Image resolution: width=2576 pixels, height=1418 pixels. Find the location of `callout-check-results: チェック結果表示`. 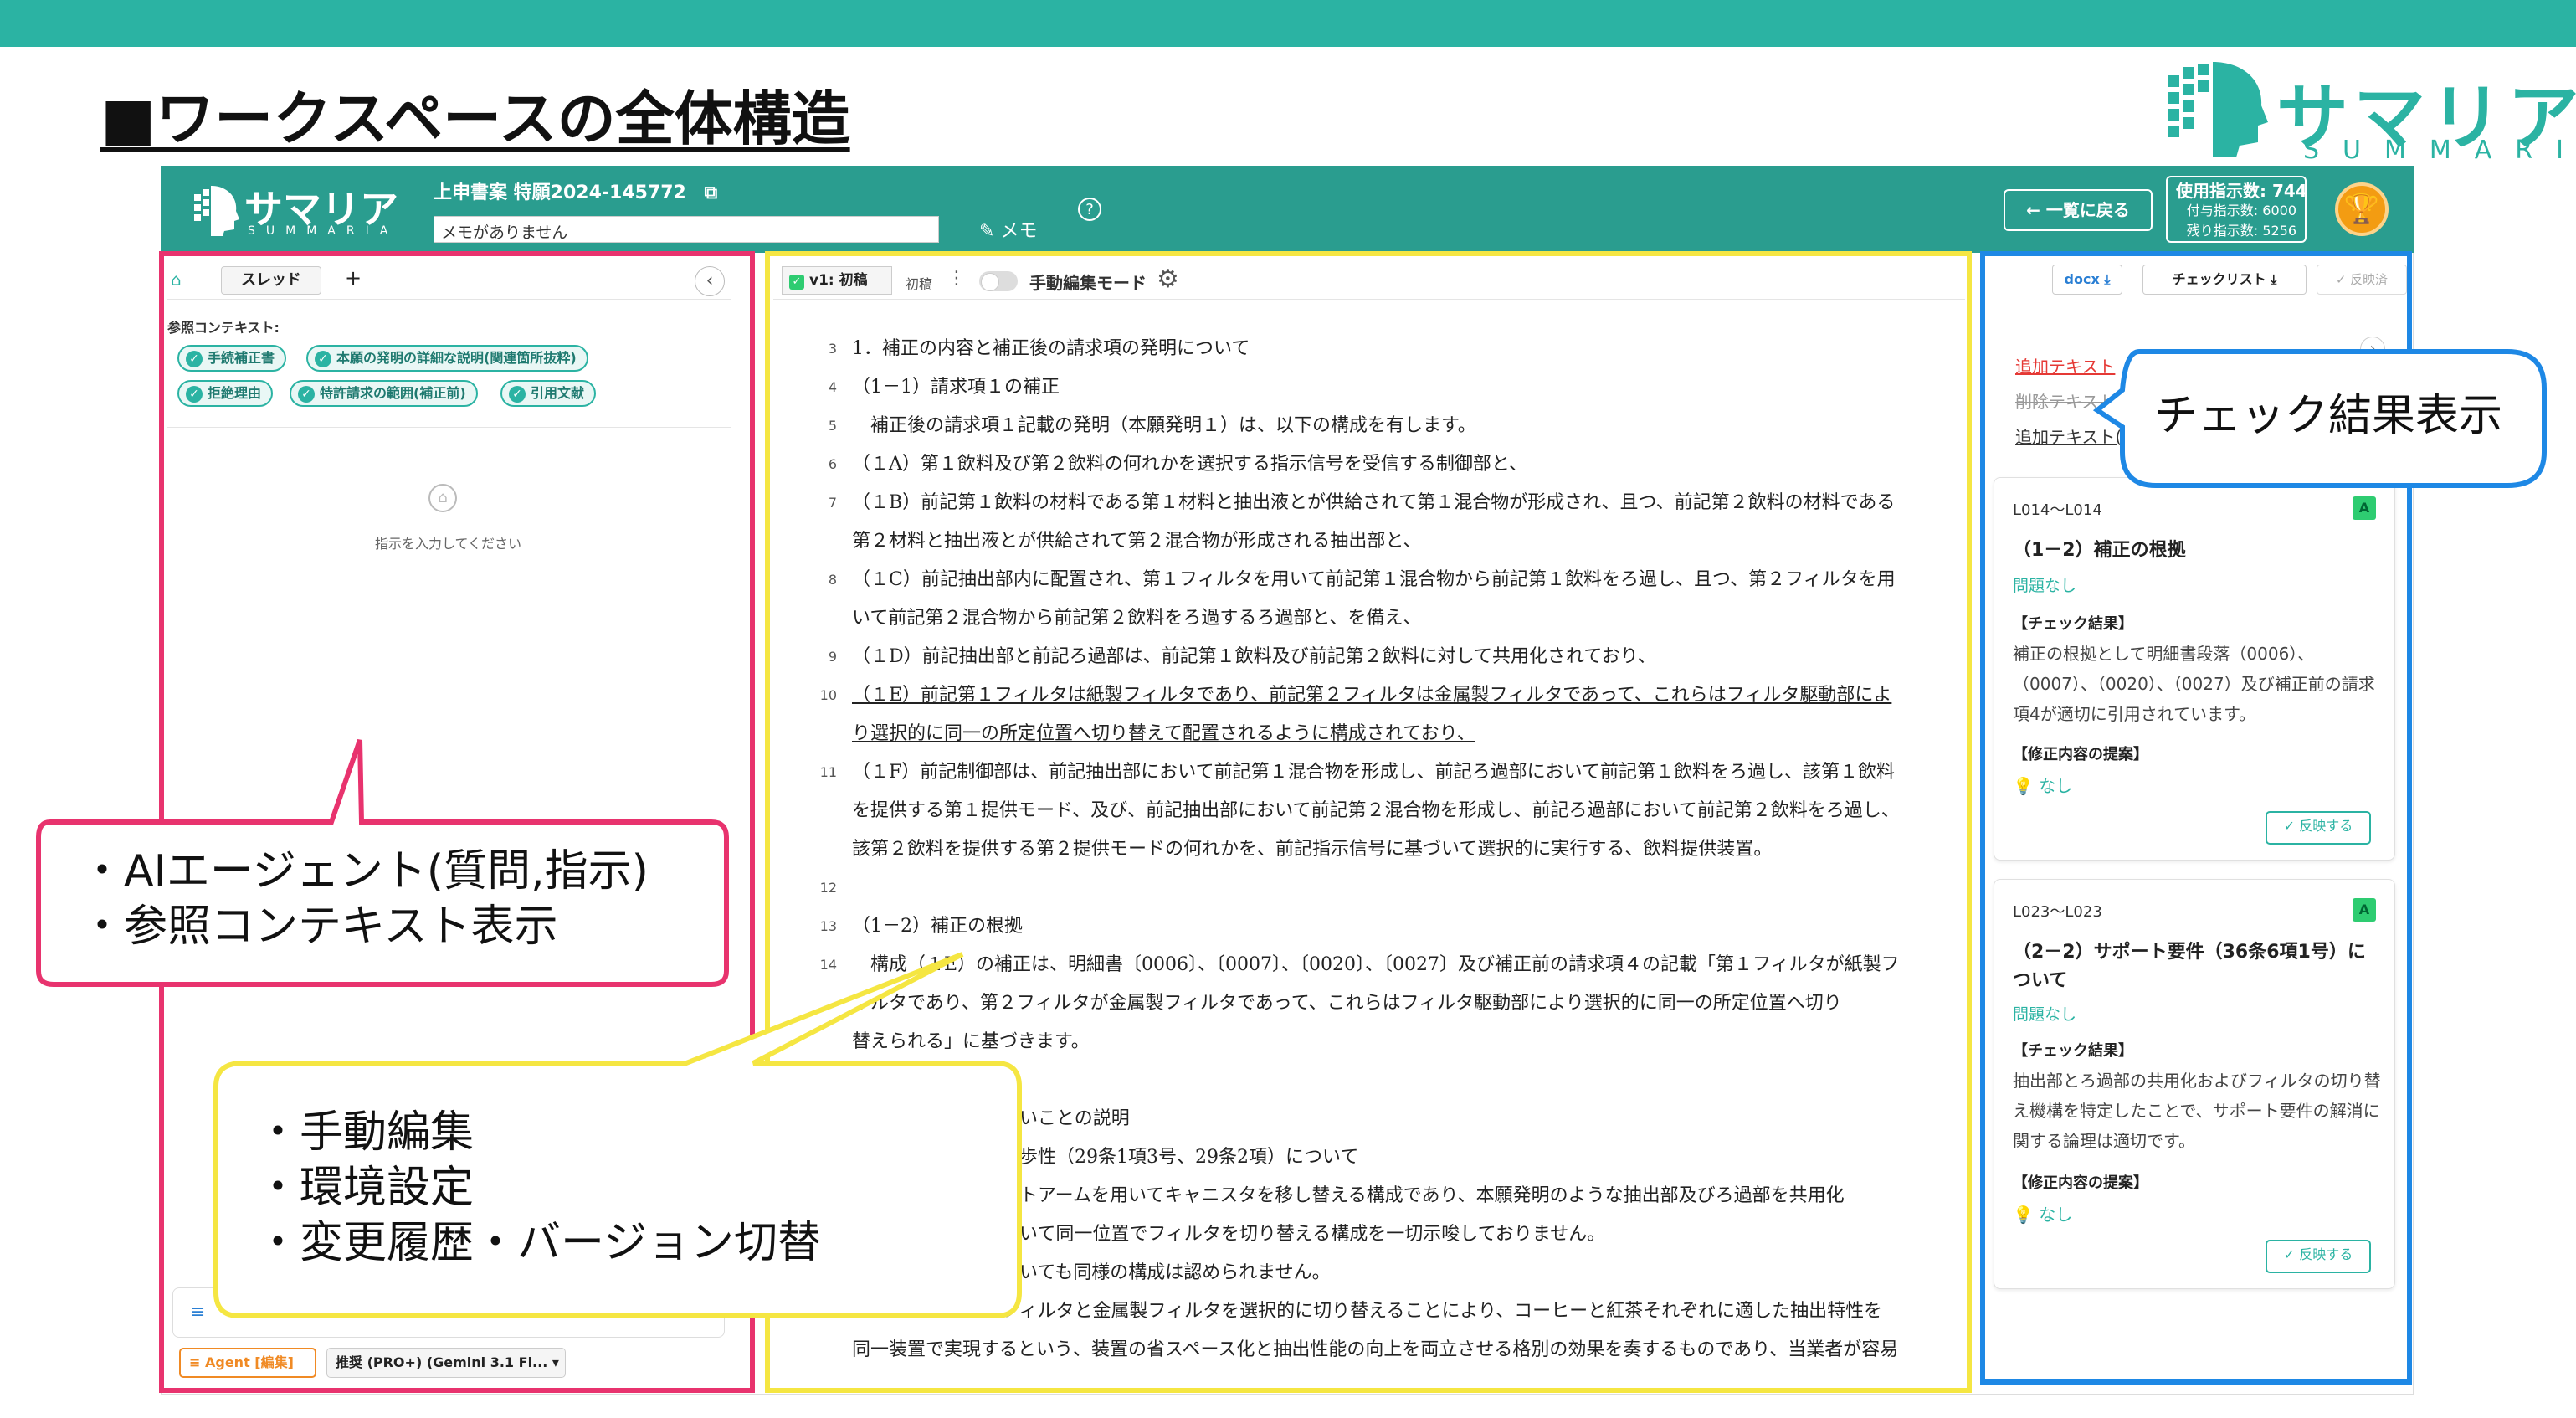

callout-check-results: チェック結果表示 is located at coordinates (2328, 416).